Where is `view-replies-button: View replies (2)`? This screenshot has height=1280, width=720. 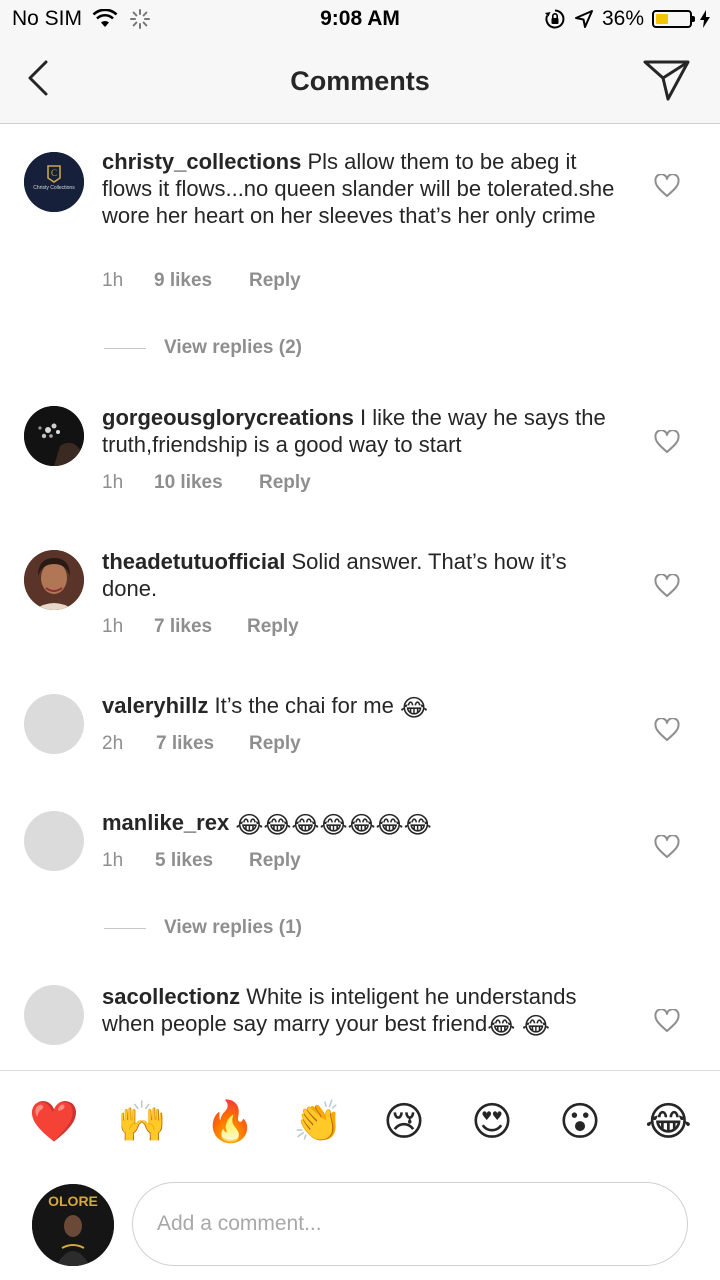
view-replies-button: View replies (2) is located at coordinates (203, 348).